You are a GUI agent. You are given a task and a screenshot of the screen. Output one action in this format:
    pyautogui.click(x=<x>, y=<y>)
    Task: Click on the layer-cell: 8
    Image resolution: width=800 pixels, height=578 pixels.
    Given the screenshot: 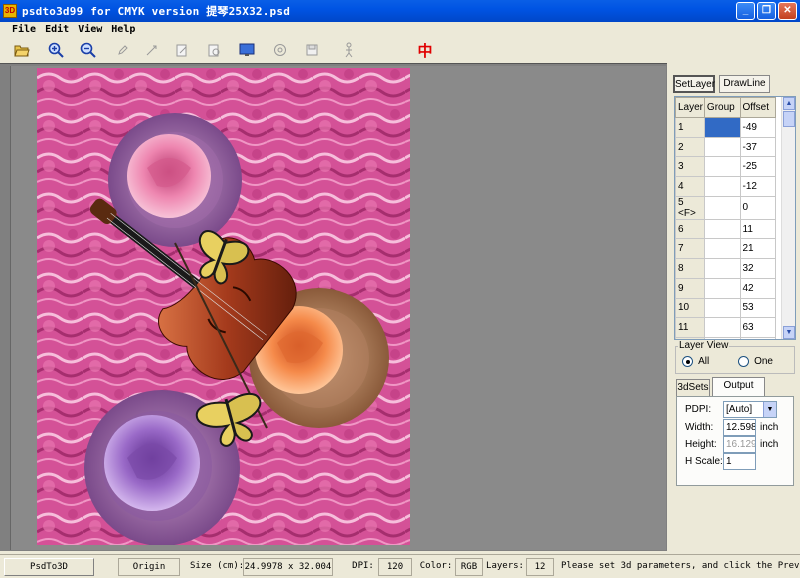 What is the action you would take?
    pyautogui.click(x=690, y=268)
    